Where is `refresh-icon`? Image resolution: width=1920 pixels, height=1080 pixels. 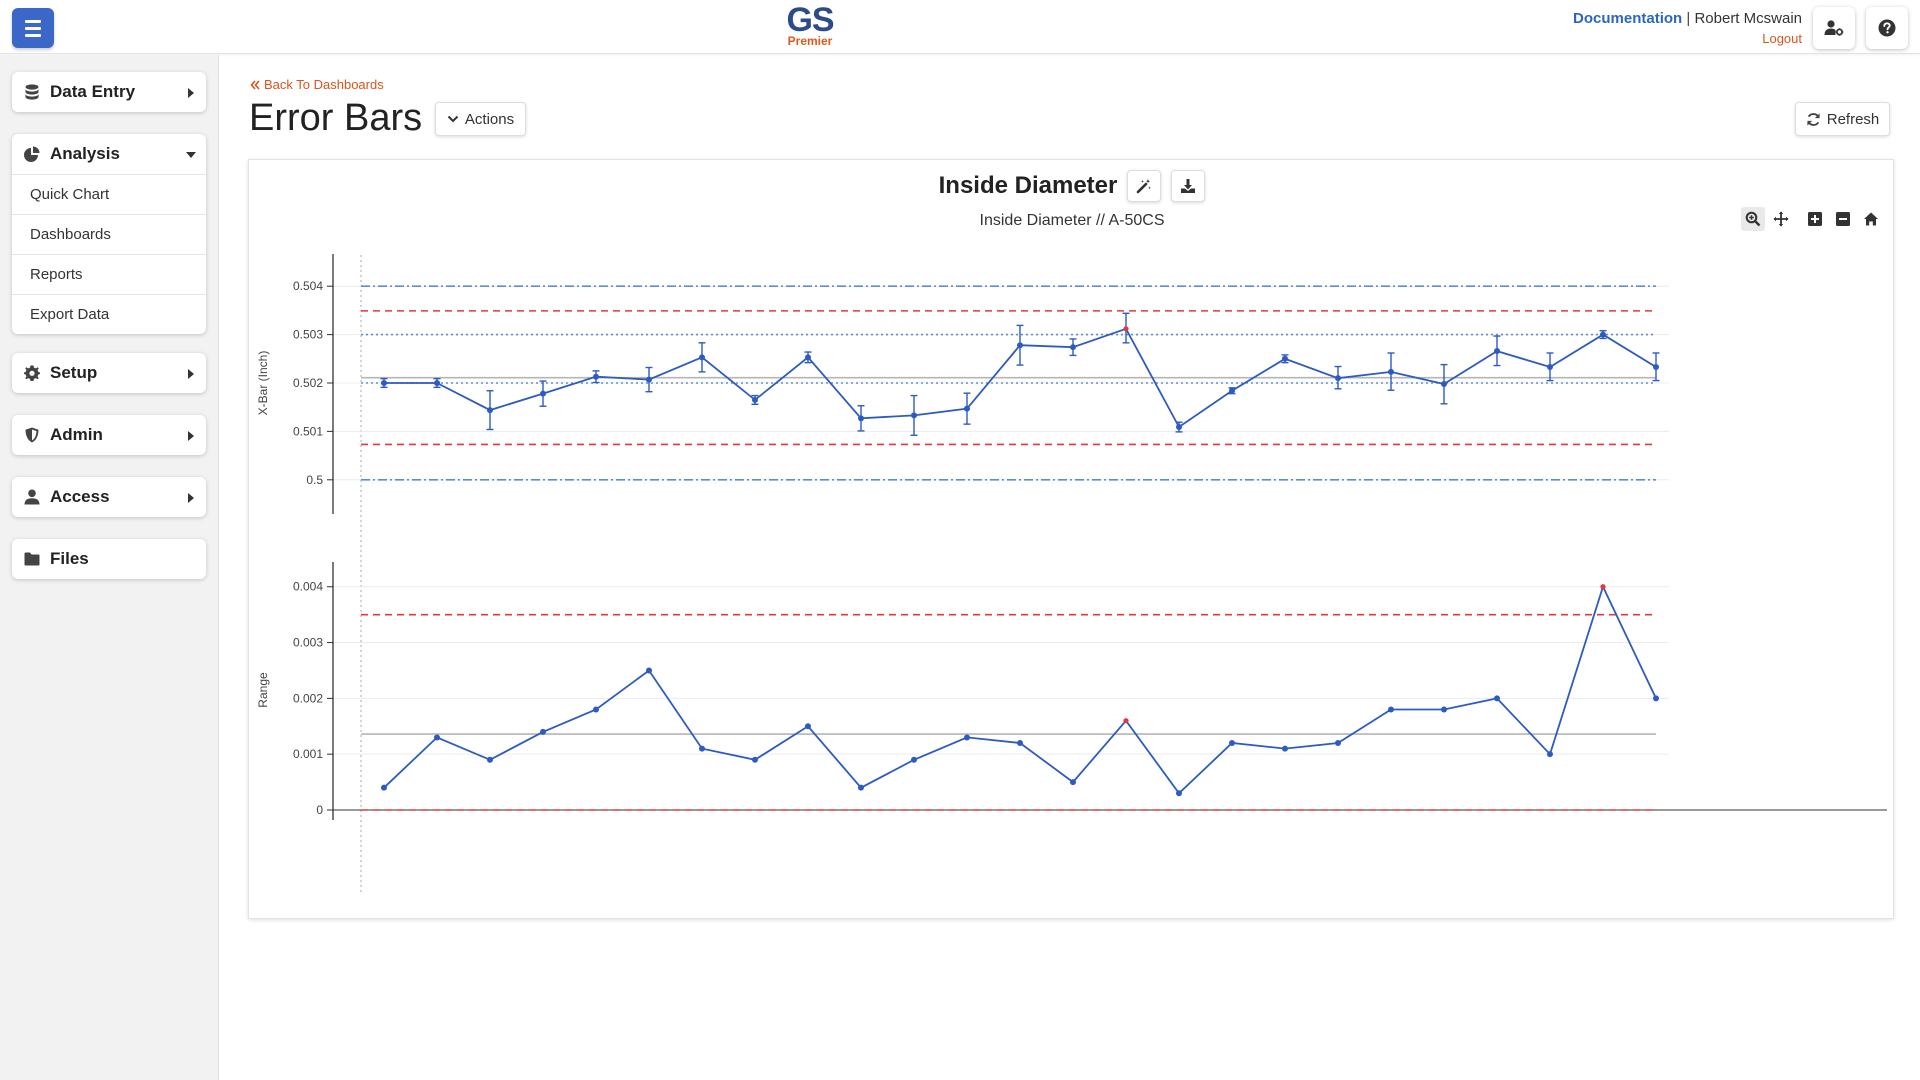 refresh-icon is located at coordinates (1813, 119).